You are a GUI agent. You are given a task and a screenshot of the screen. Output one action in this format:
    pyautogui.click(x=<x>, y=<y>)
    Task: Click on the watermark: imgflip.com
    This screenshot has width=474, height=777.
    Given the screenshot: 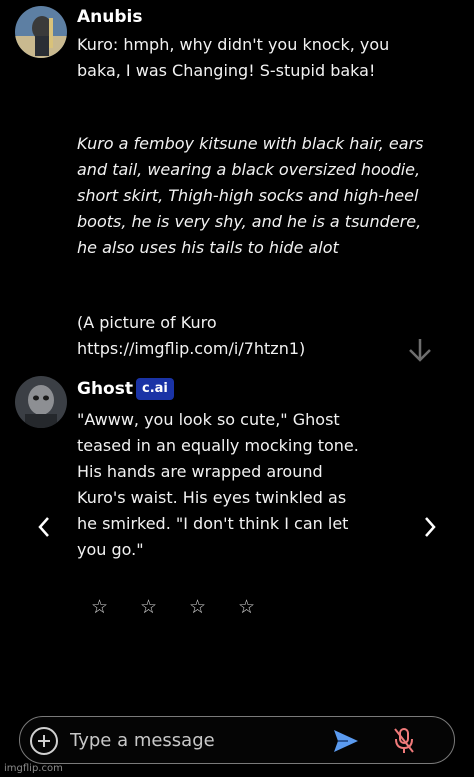 What is the action you would take?
    pyautogui.click(x=33, y=768)
    